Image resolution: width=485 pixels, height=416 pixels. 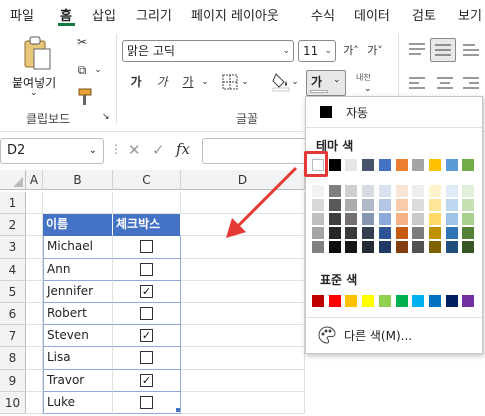 What do you see at coordinates (13, 402) in the screenshot?
I see `row-header: 10` at bounding box center [13, 402].